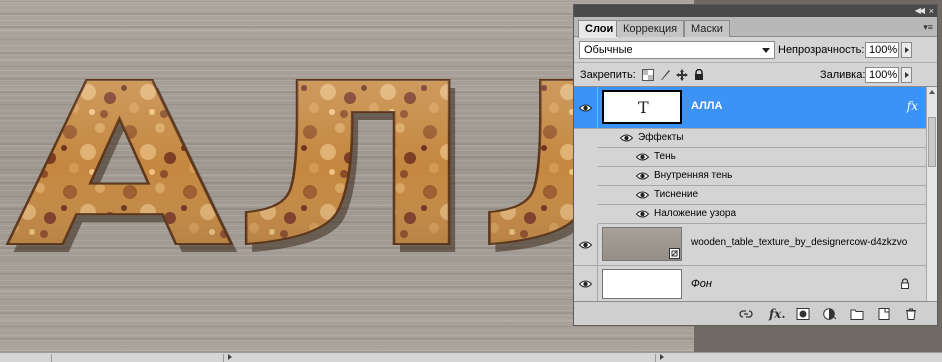 Image resolution: width=942 pixels, height=362 pixels. What do you see at coordinates (920, 11) in the screenshot?
I see `collapse-panel-icon: ◀◀` at bounding box center [920, 11].